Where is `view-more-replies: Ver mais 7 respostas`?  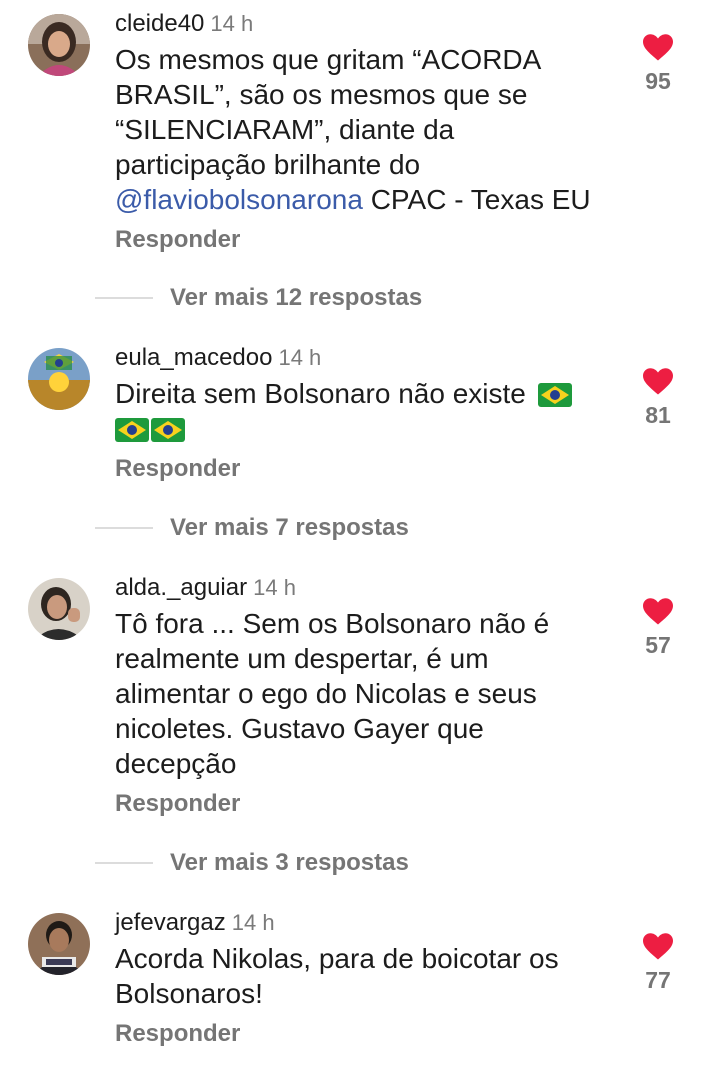
view-more-replies: Ver mais 7 respostas is located at coordinates (252, 528).